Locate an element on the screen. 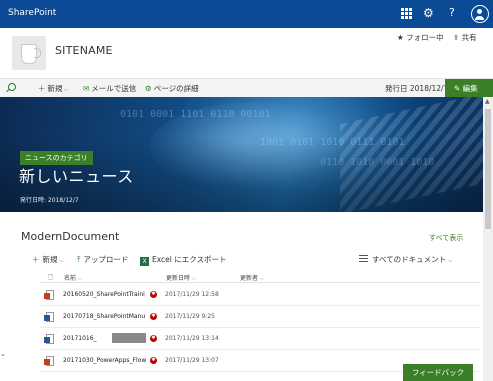 This screenshot has height=381, width=493. scroll-thumb is located at coordinates (488, 169).